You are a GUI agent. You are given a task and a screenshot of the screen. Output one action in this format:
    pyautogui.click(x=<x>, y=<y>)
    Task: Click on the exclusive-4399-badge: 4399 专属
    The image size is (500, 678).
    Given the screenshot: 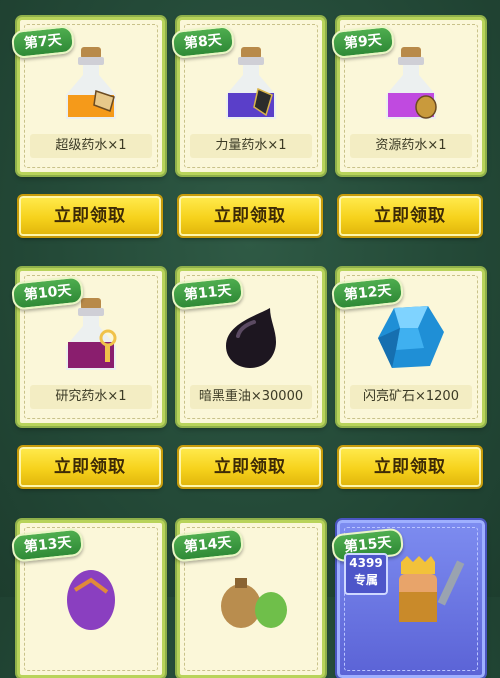 What is the action you would take?
    pyautogui.click(x=366, y=574)
    